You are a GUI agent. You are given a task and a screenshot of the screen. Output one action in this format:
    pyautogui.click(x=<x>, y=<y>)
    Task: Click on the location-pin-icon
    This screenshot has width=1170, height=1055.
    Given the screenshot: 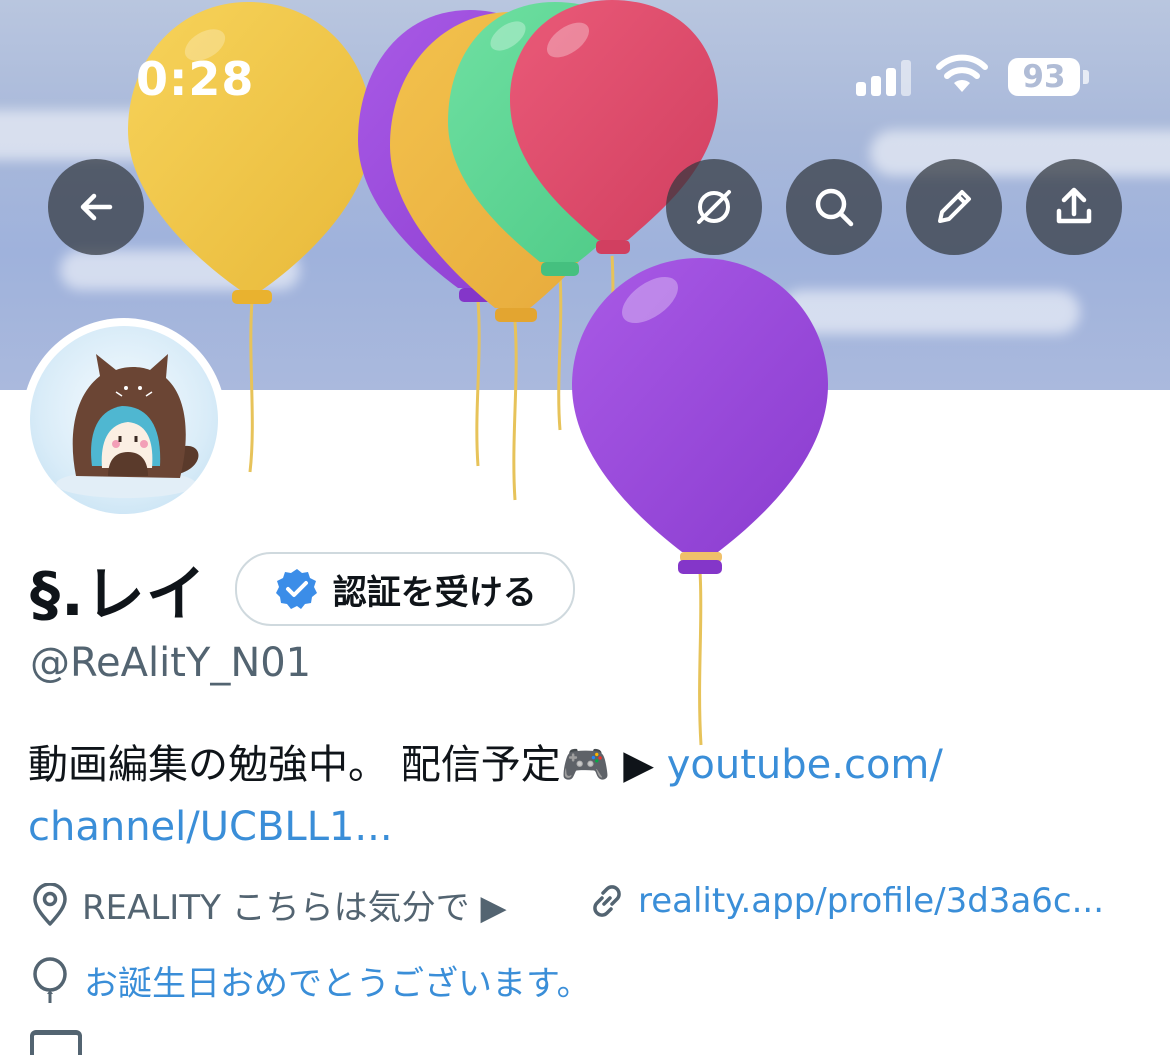 What is the action you would take?
    pyautogui.click(x=50, y=904)
    